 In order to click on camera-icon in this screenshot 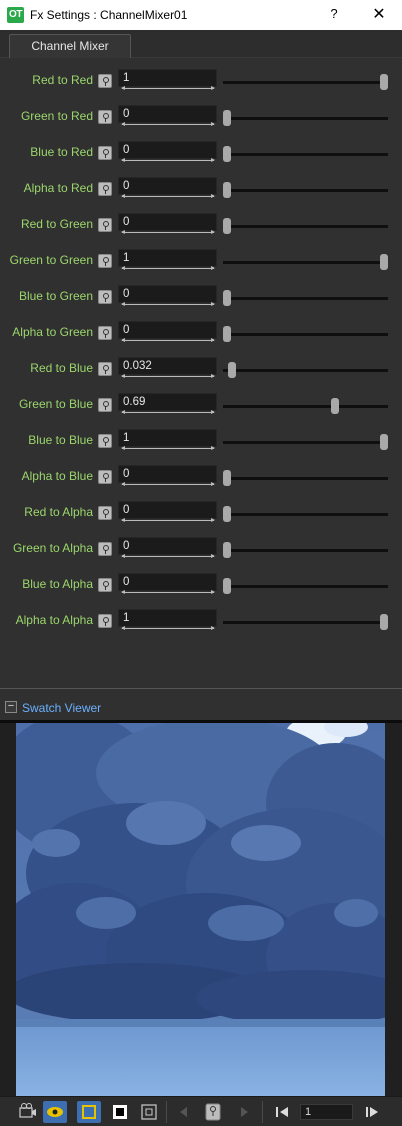, I will do `click(27, 1112)`.